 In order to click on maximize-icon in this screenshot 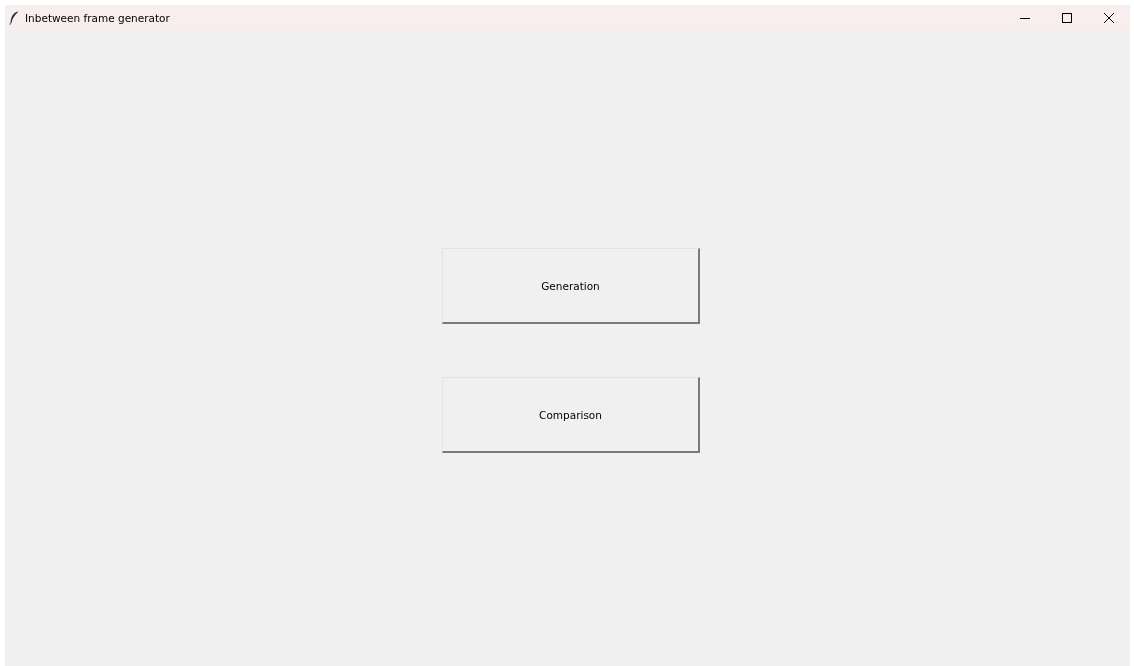, I will do `click(1067, 17)`.